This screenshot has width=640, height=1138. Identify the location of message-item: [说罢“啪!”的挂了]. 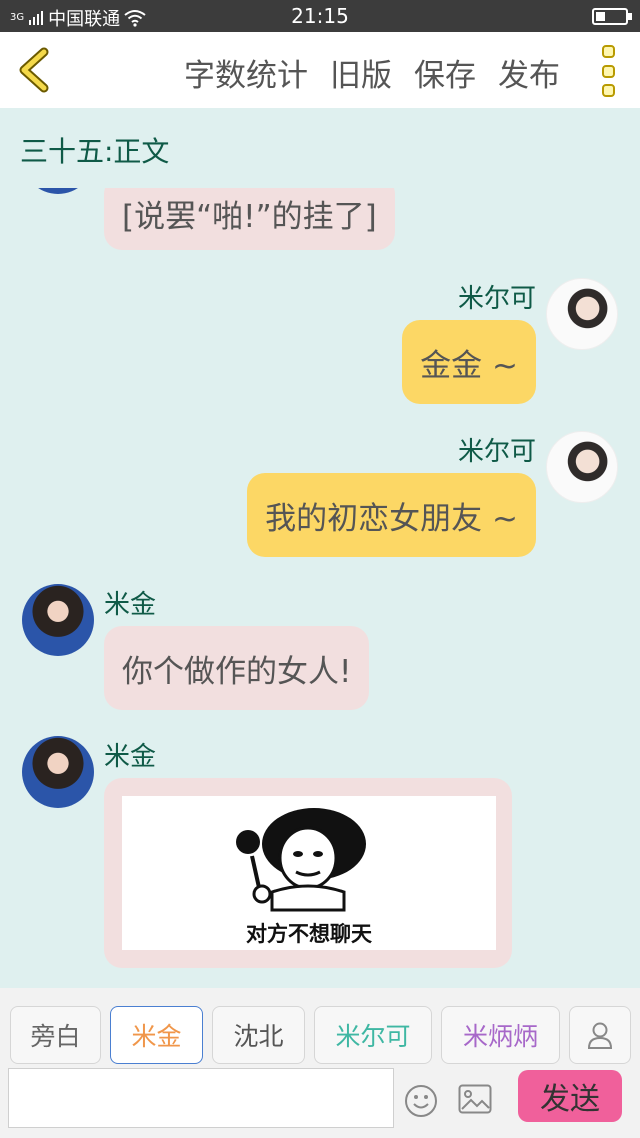
(320, 220).